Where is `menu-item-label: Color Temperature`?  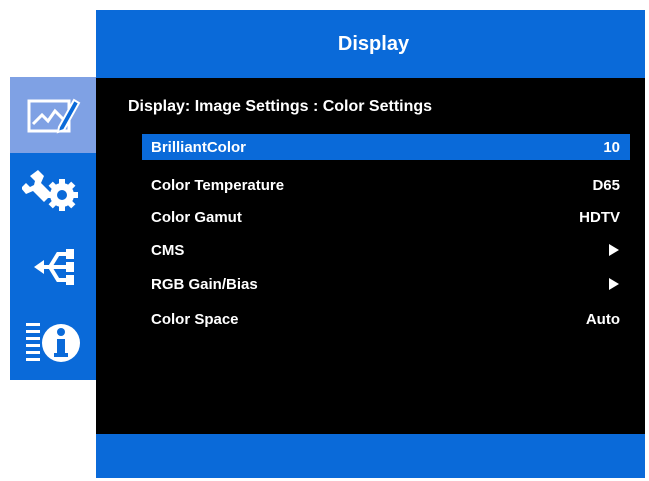 menu-item-label: Color Temperature is located at coordinates (218, 185).